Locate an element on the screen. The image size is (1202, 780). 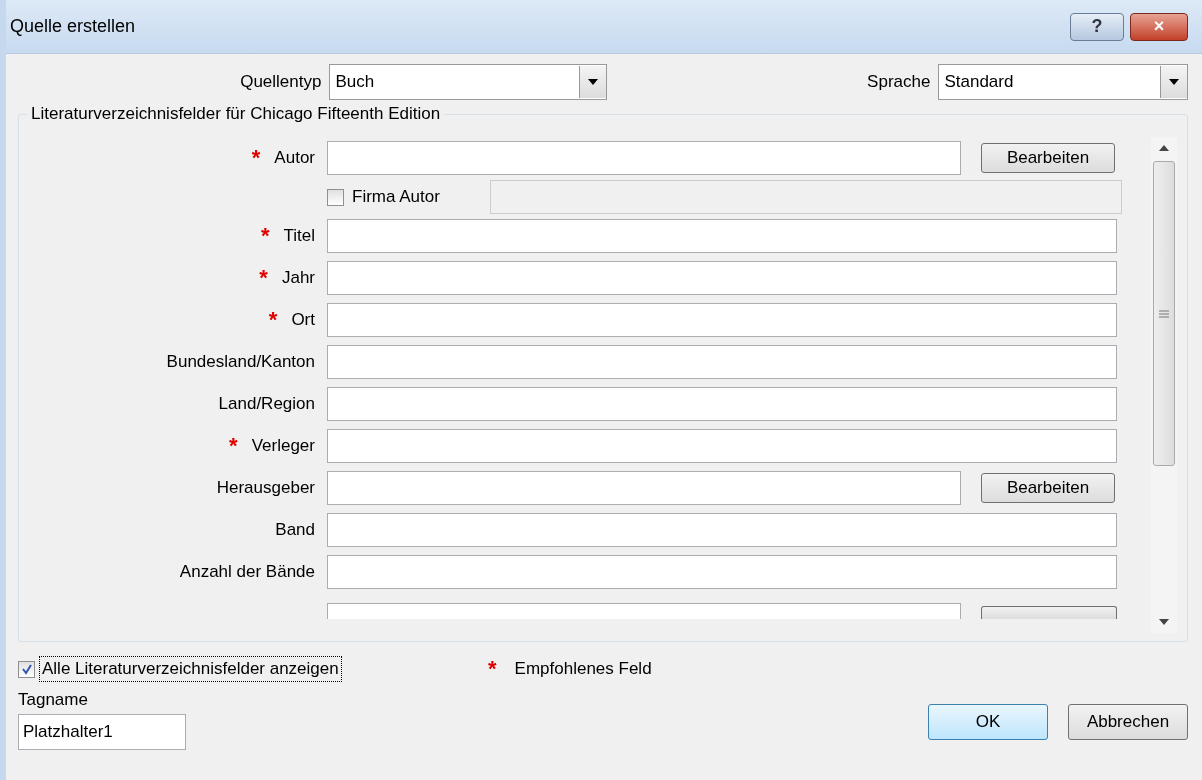
checkbox-label: Firma Autor is located at coordinates (396, 197).